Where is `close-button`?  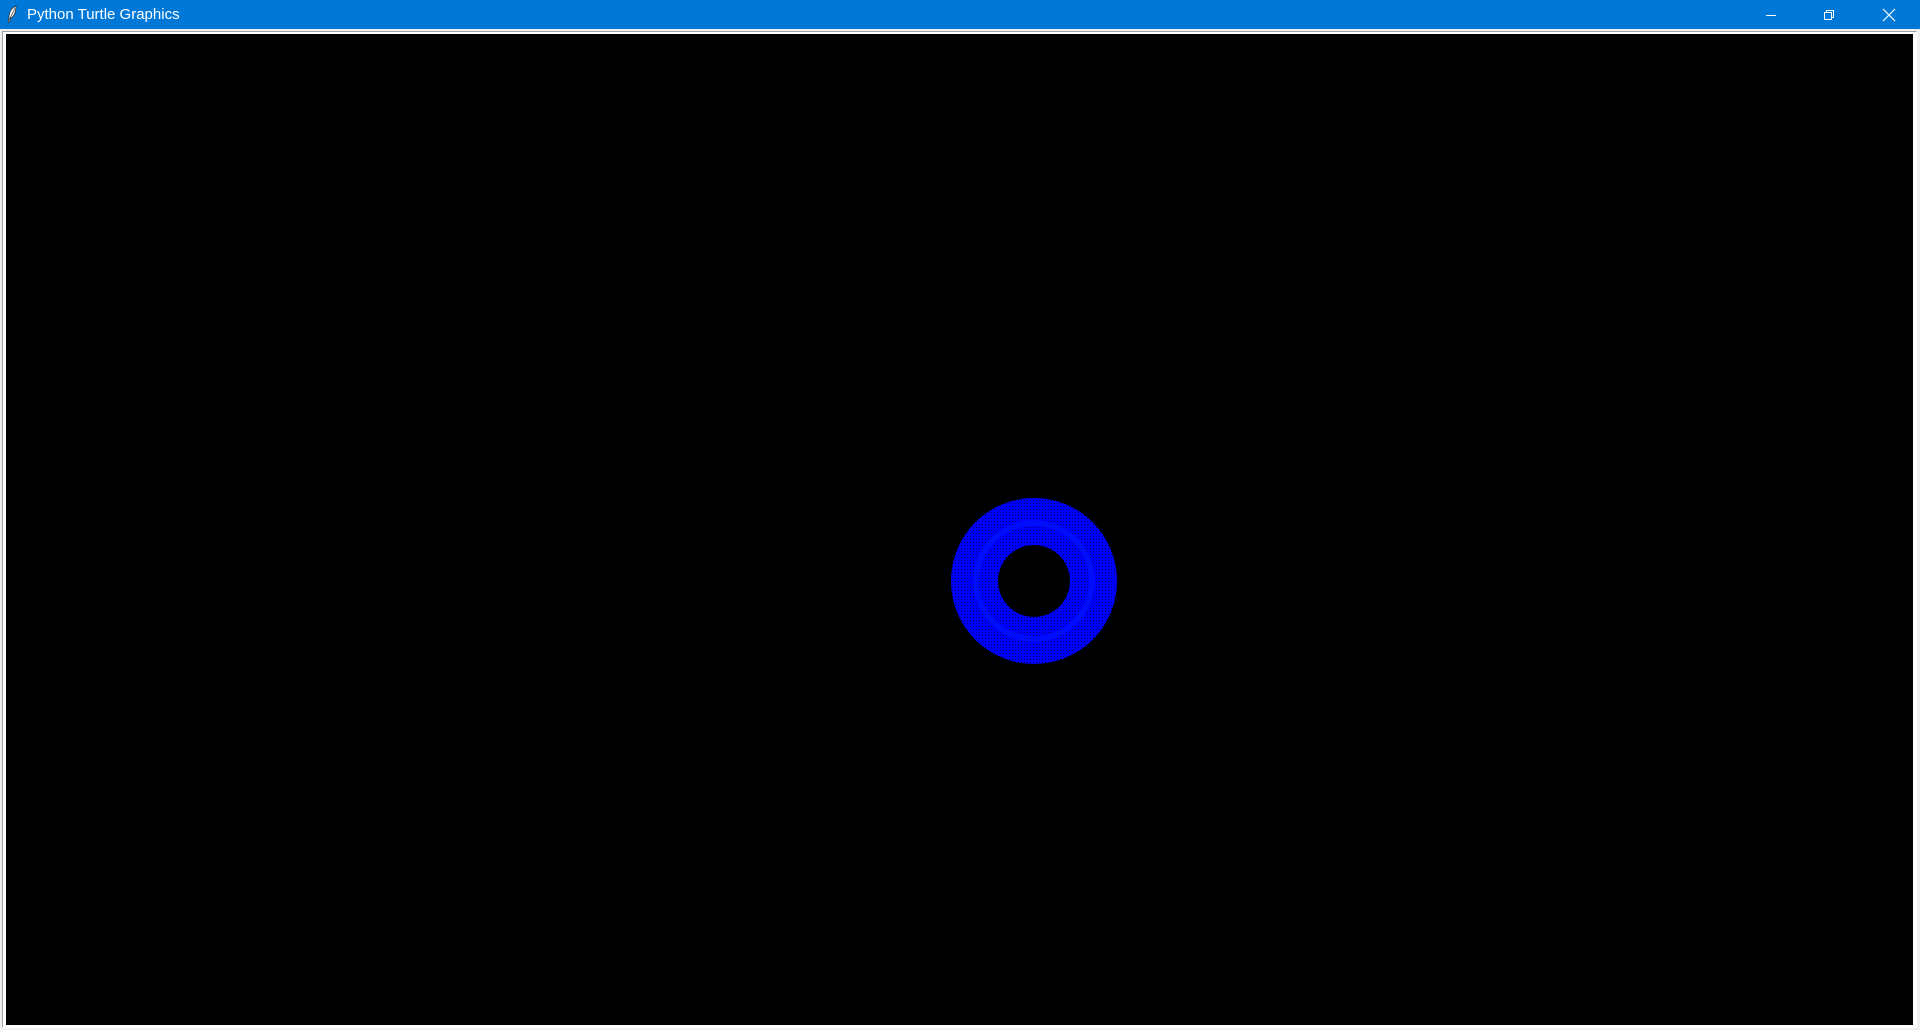 close-button is located at coordinates (1889, 14).